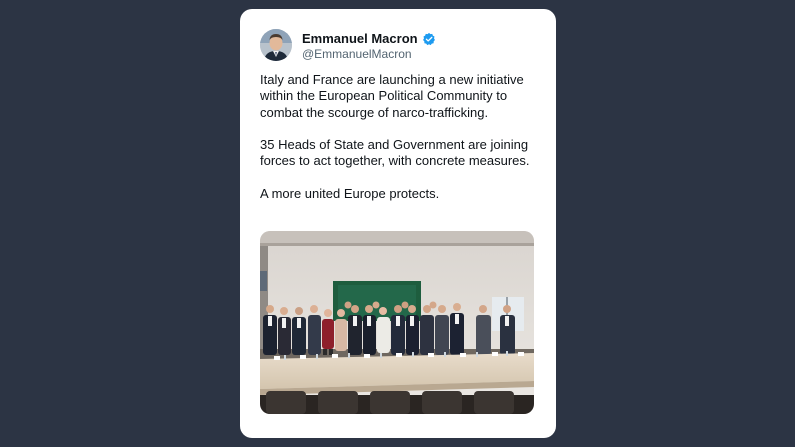  Describe the element at coordinates (360, 39) in the screenshot. I see `author-name: Emmanuel Macron` at that location.